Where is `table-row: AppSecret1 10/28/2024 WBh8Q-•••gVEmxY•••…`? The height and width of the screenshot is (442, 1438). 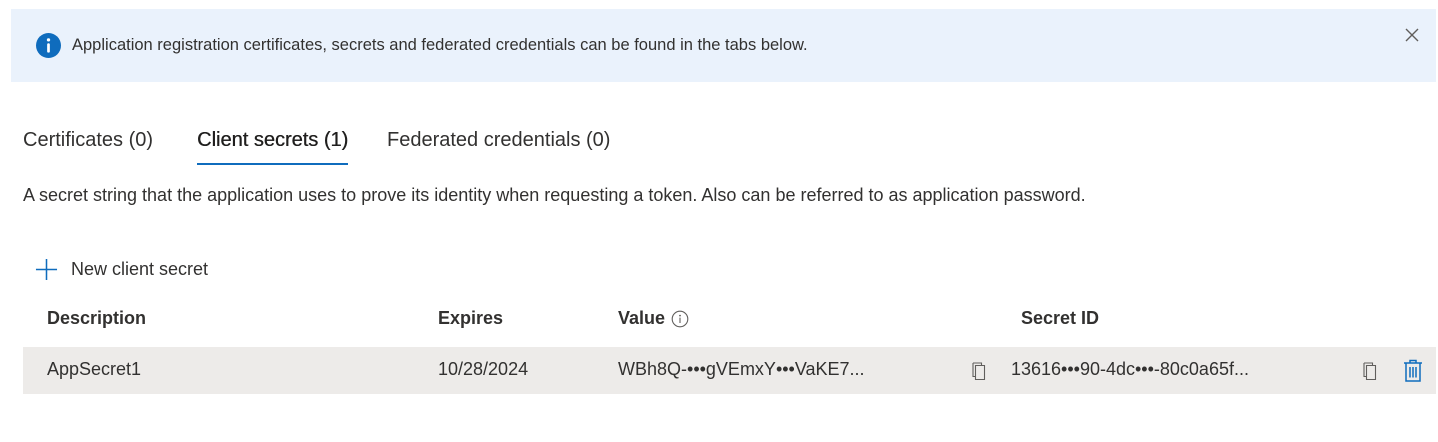 table-row: AppSecret1 10/28/2024 WBh8Q-•••gVEmxY•••… is located at coordinates (729, 370).